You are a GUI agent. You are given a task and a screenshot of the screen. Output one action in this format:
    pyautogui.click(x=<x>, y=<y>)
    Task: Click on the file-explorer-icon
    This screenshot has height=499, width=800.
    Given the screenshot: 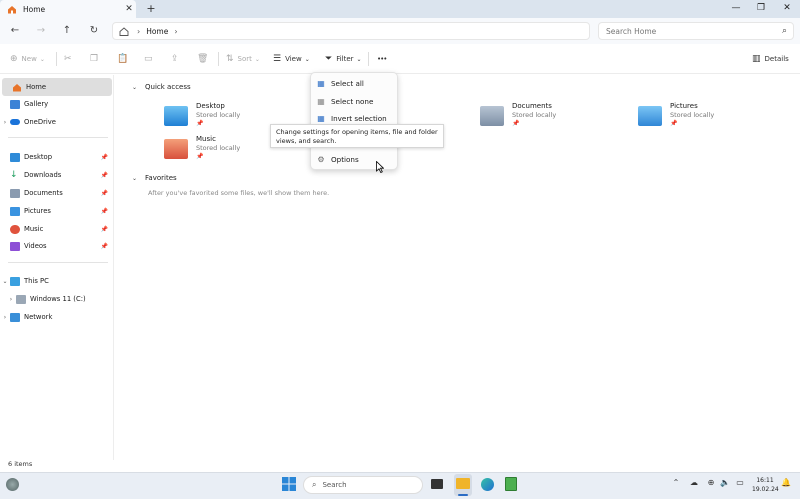 What is the action you would take?
    pyautogui.click(x=463, y=483)
    